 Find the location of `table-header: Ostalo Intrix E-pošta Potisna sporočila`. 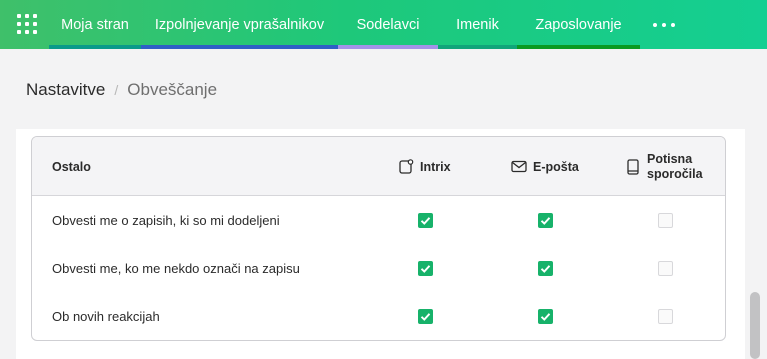

table-header: Ostalo Intrix E-pošta Potisna sporočila is located at coordinates (378, 166).